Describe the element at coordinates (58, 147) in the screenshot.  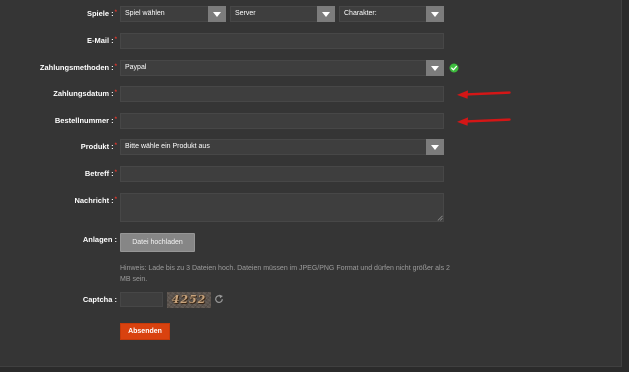
I see `product-label: Produkt :*` at that location.